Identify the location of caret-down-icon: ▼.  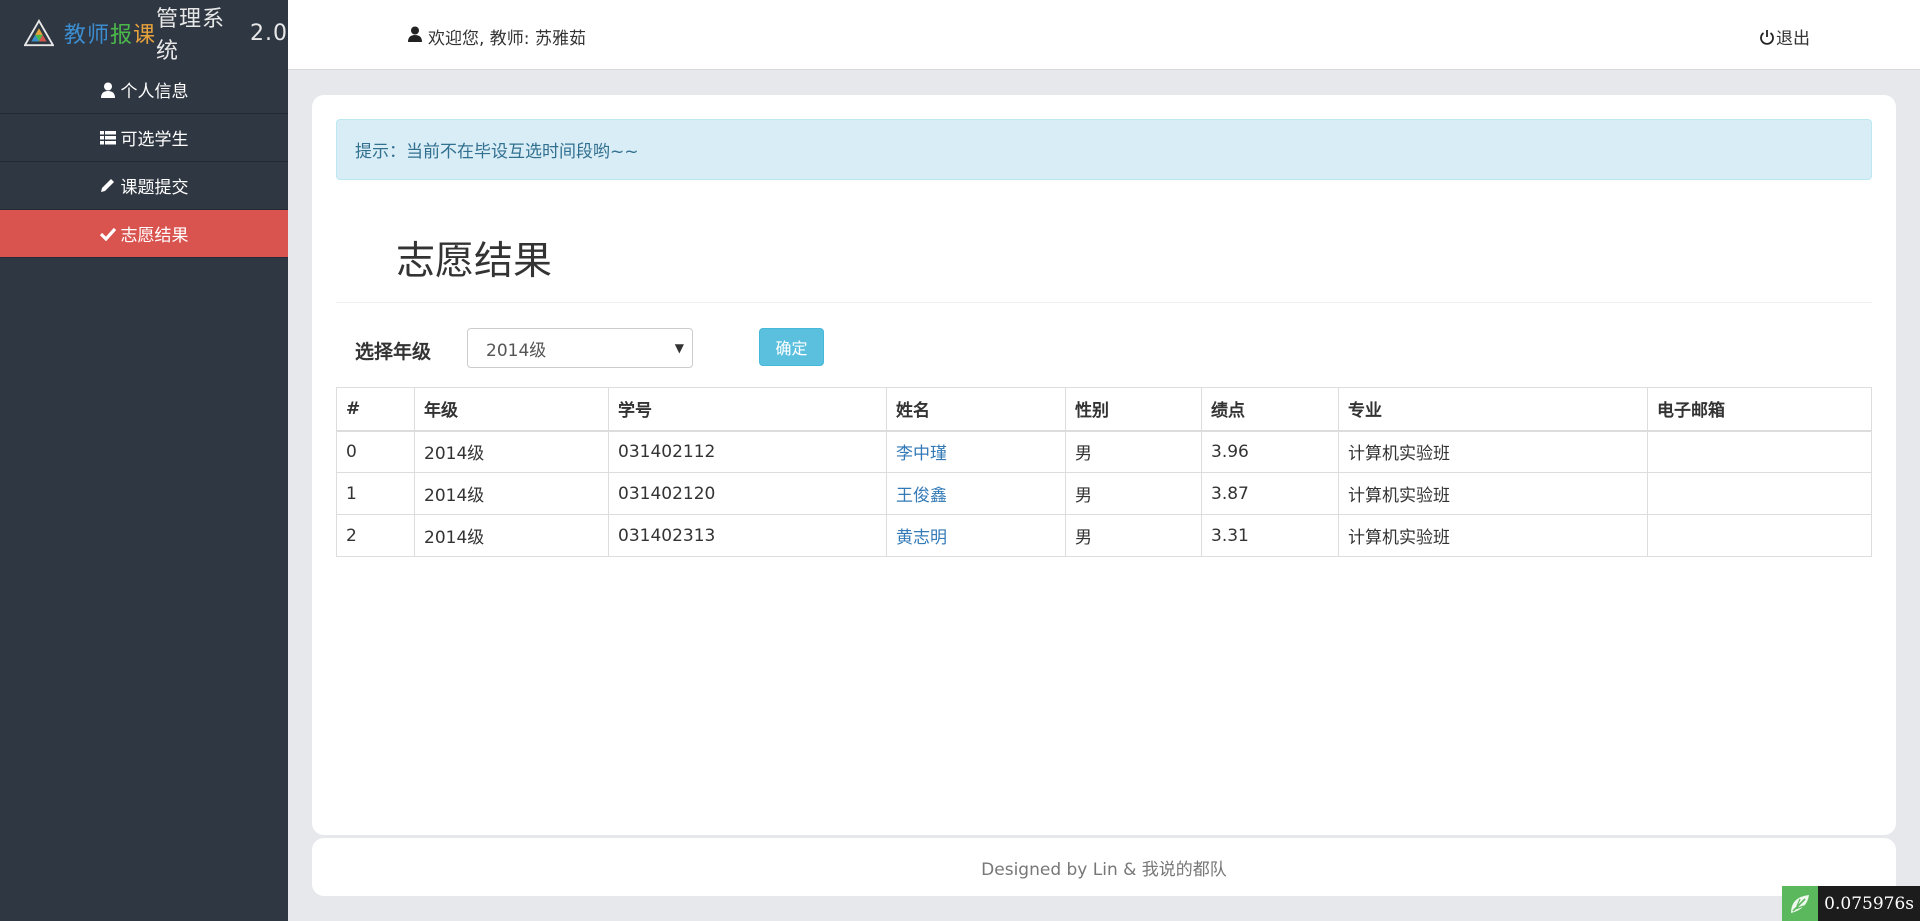
(679, 348).